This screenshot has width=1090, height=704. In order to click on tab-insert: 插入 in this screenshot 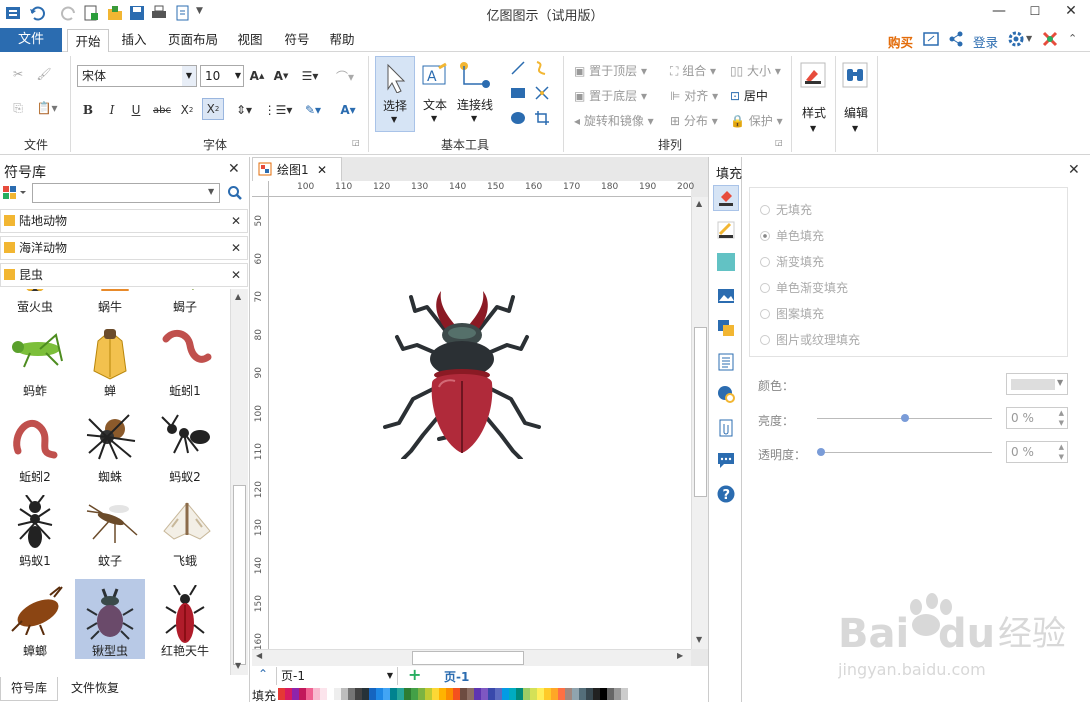, I will do `click(134, 40)`.